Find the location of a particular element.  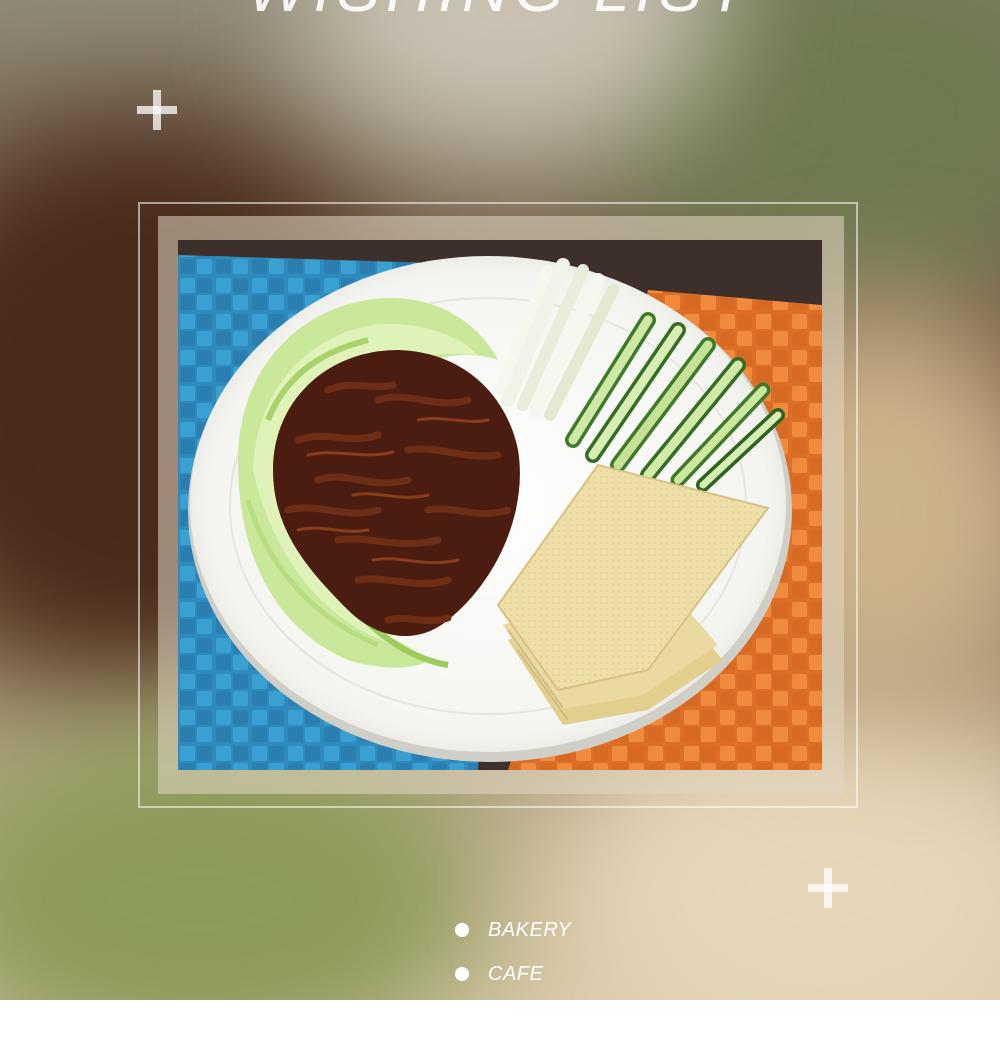

menu-item-label: BOOKSTORE is located at coordinates (553, 1017).